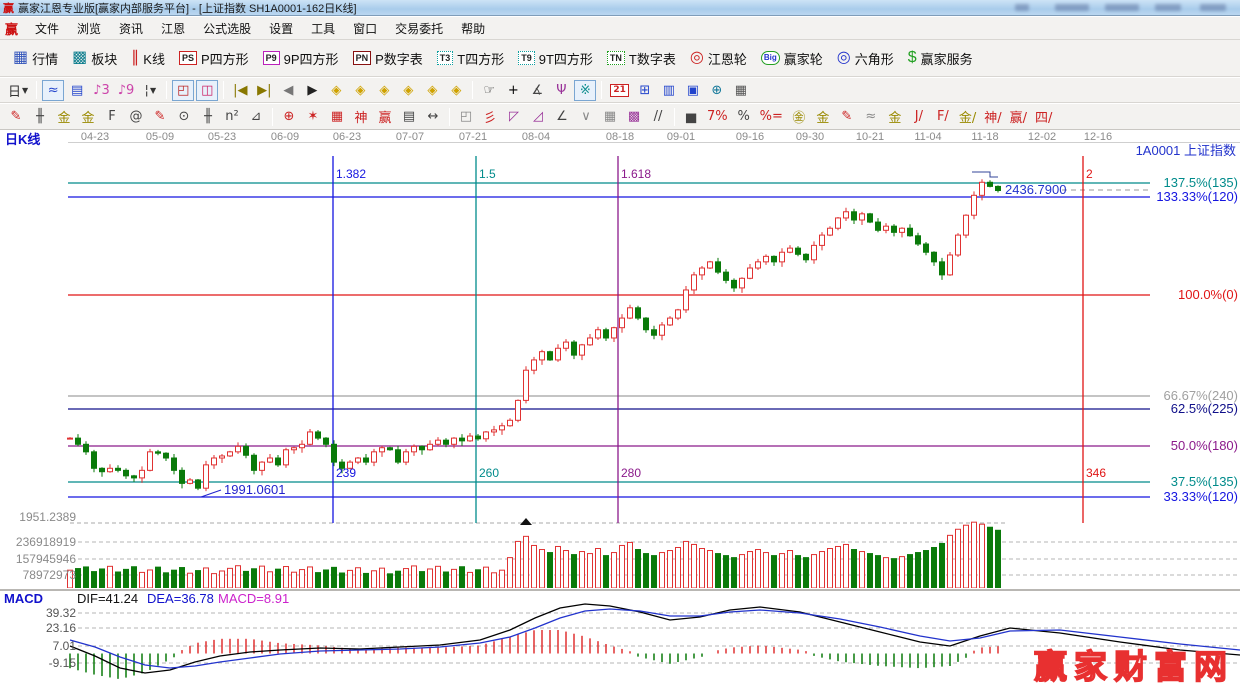 The height and width of the screenshot is (688, 1240). I want to click on gann-vline-top-label: 1.5, so click(487, 174).